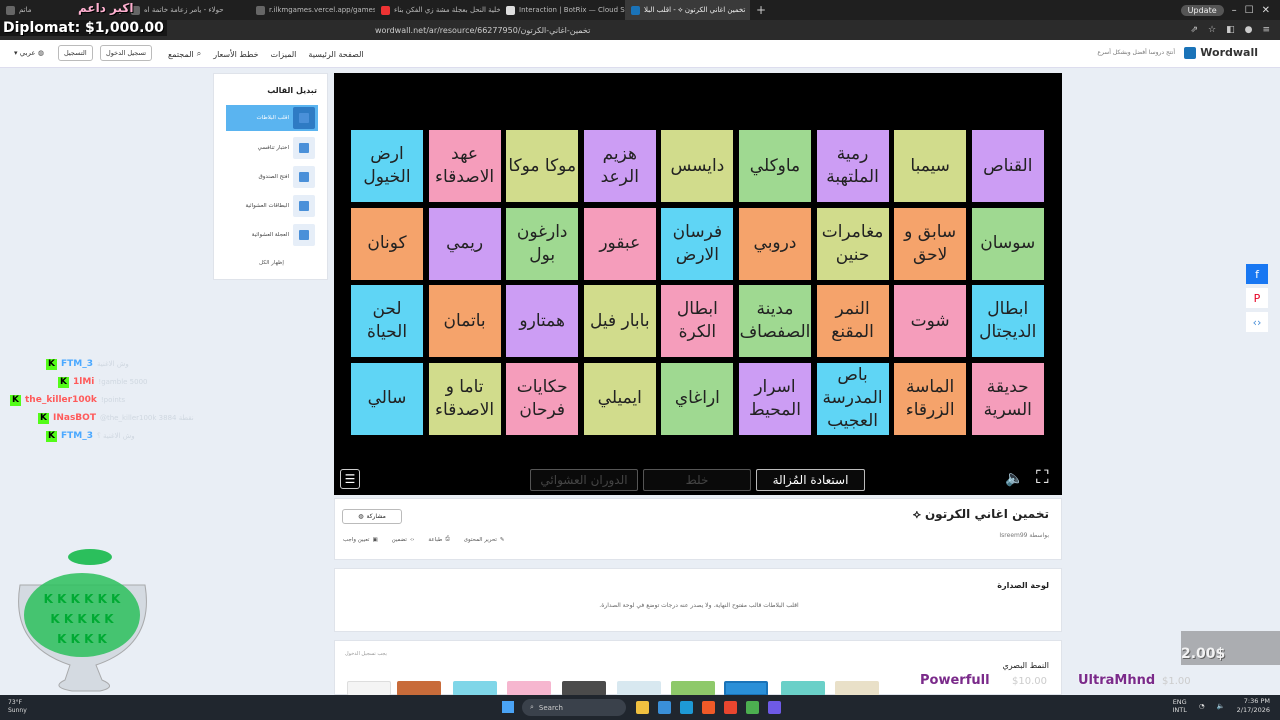 The width and height of the screenshot is (1280, 720). Describe the element at coordinates (930, 321) in the screenshot. I see `flip-tile: شوت` at that location.